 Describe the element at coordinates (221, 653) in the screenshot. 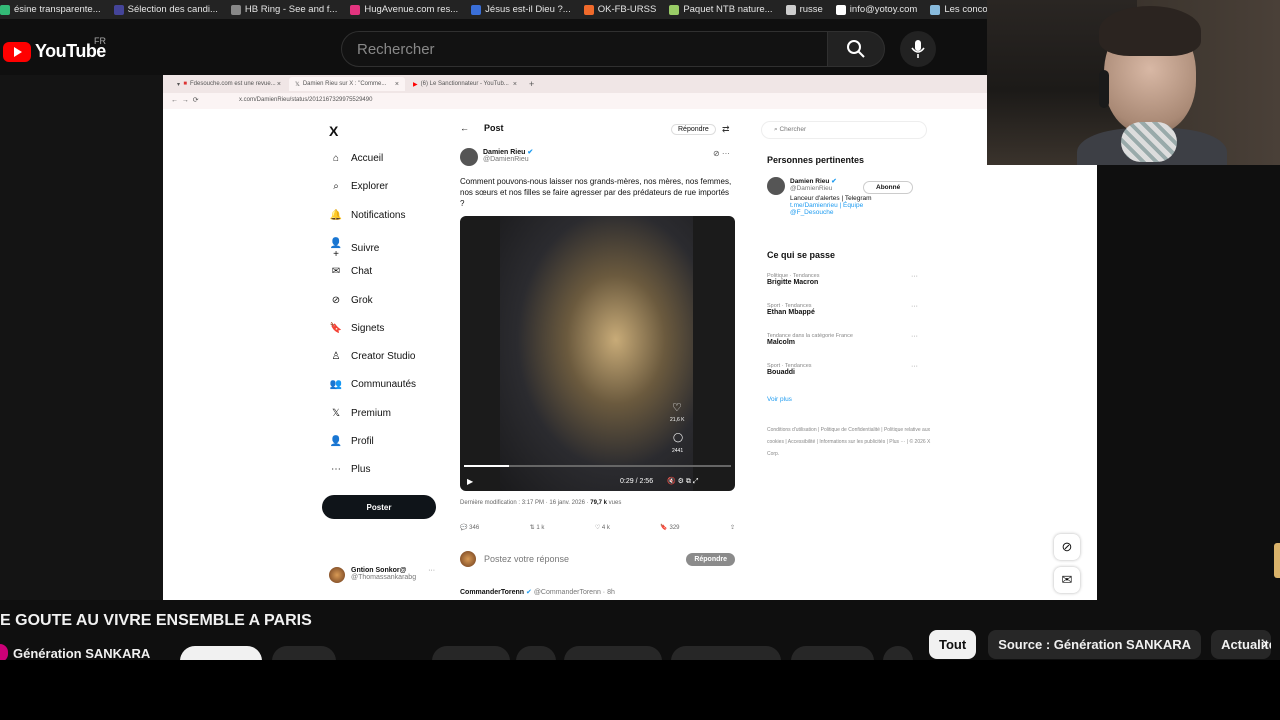

I see `subscribe-button` at that location.